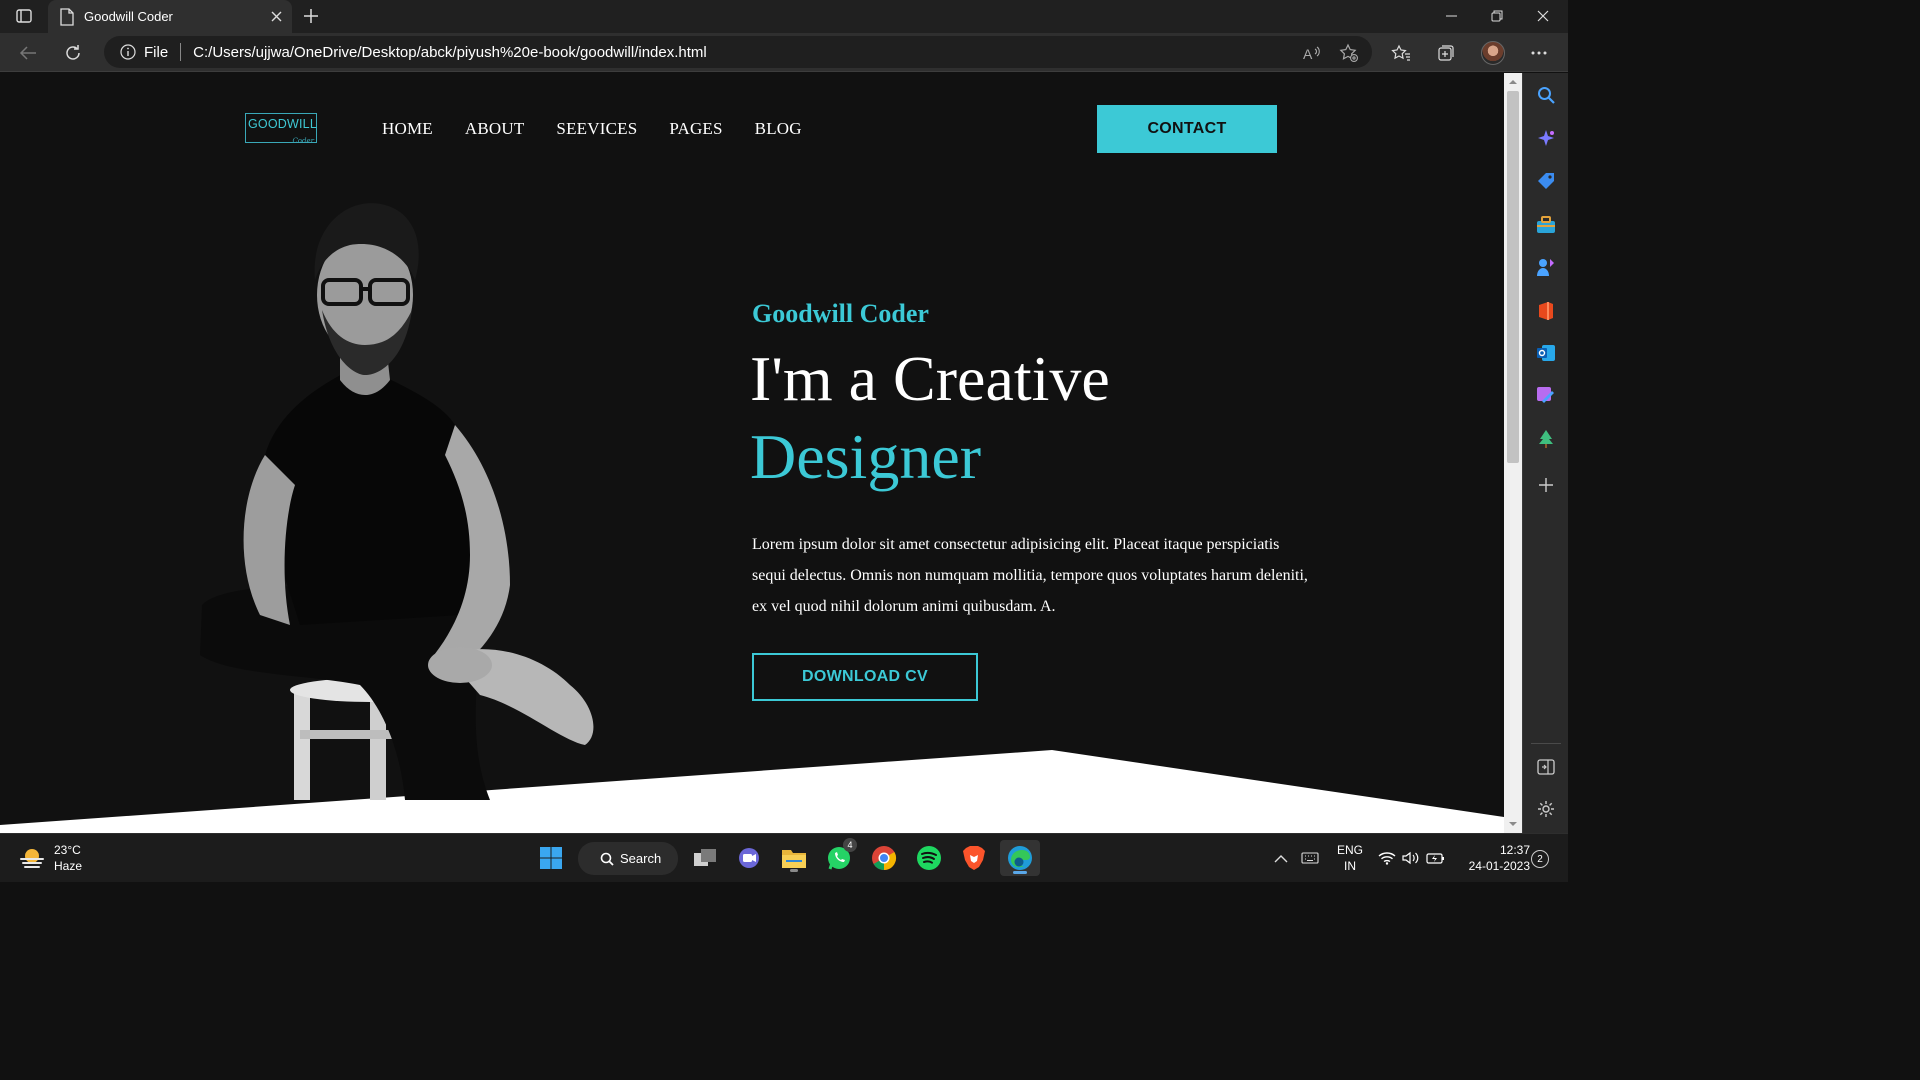  What do you see at coordinates (1493, 858) in the screenshot?
I see `clock: 12:37 24-01-2023` at bounding box center [1493, 858].